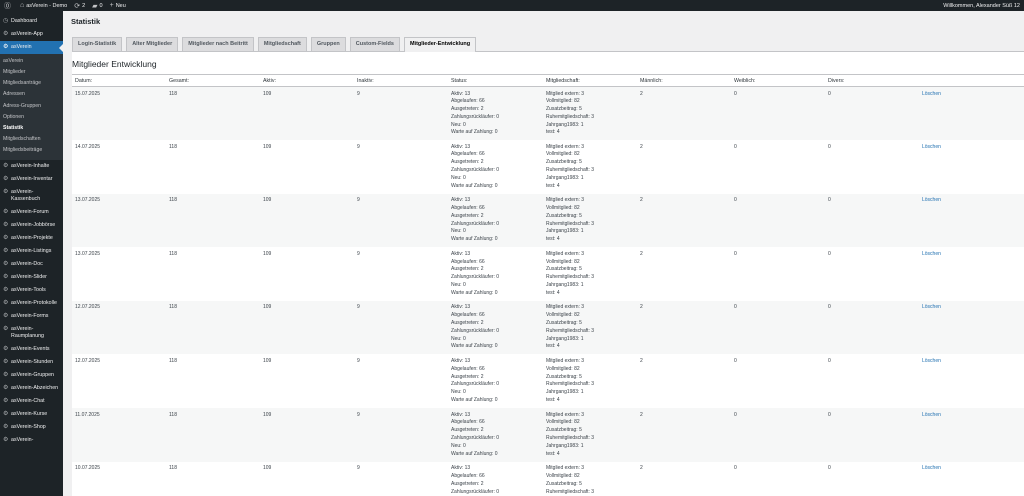  I want to click on sidebar-item-asverein-projekte: ⚙ asVerein-Projekte, so click(31, 238).